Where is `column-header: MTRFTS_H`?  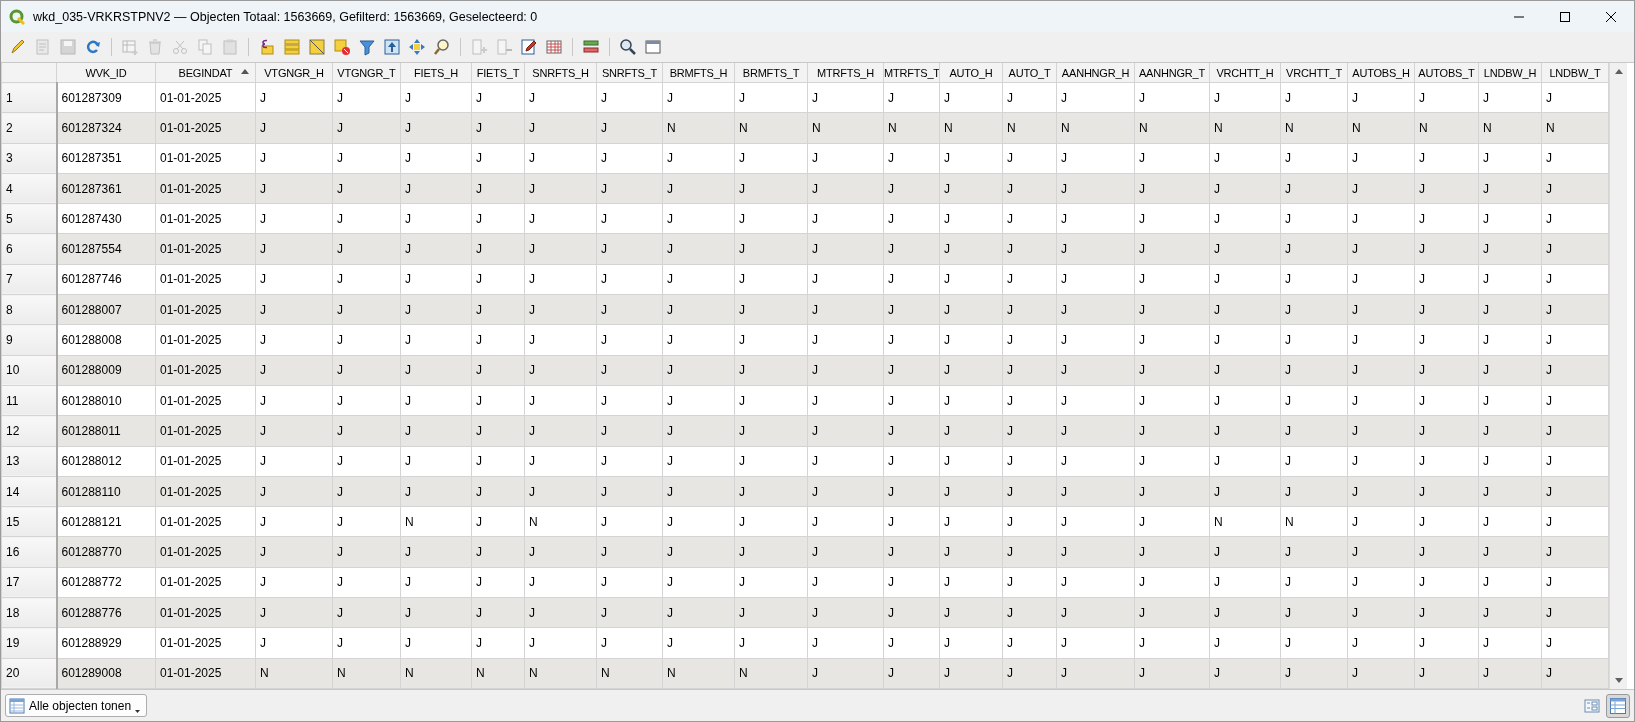
column-header: MTRFTS_H is located at coordinates (845, 73).